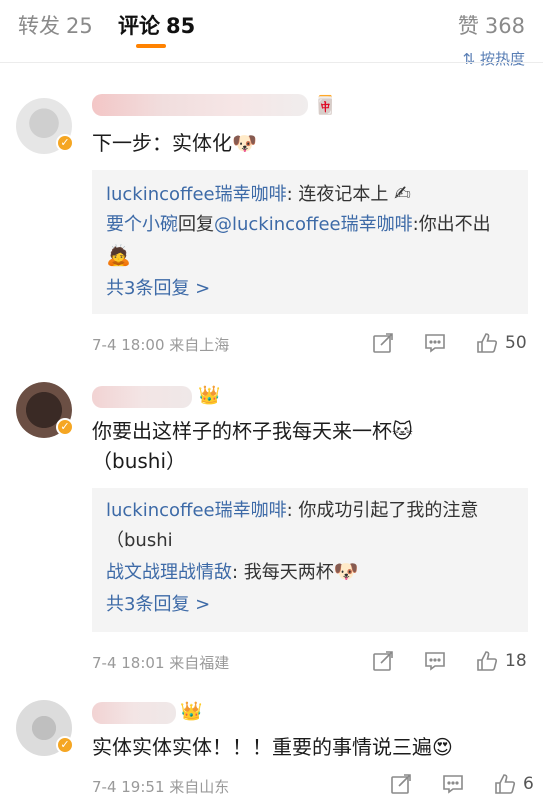 This screenshot has width=543, height=798. I want to click on like-button: 50, so click(501, 344).